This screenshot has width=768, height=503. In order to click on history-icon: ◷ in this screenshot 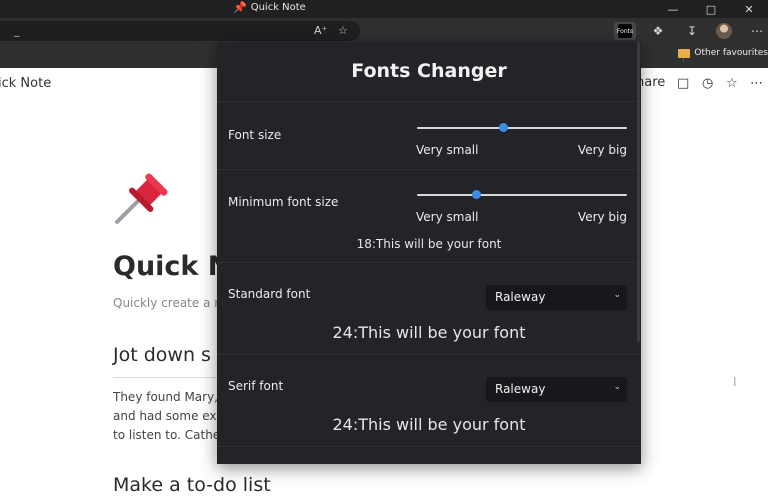, I will do `click(707, 83)`.